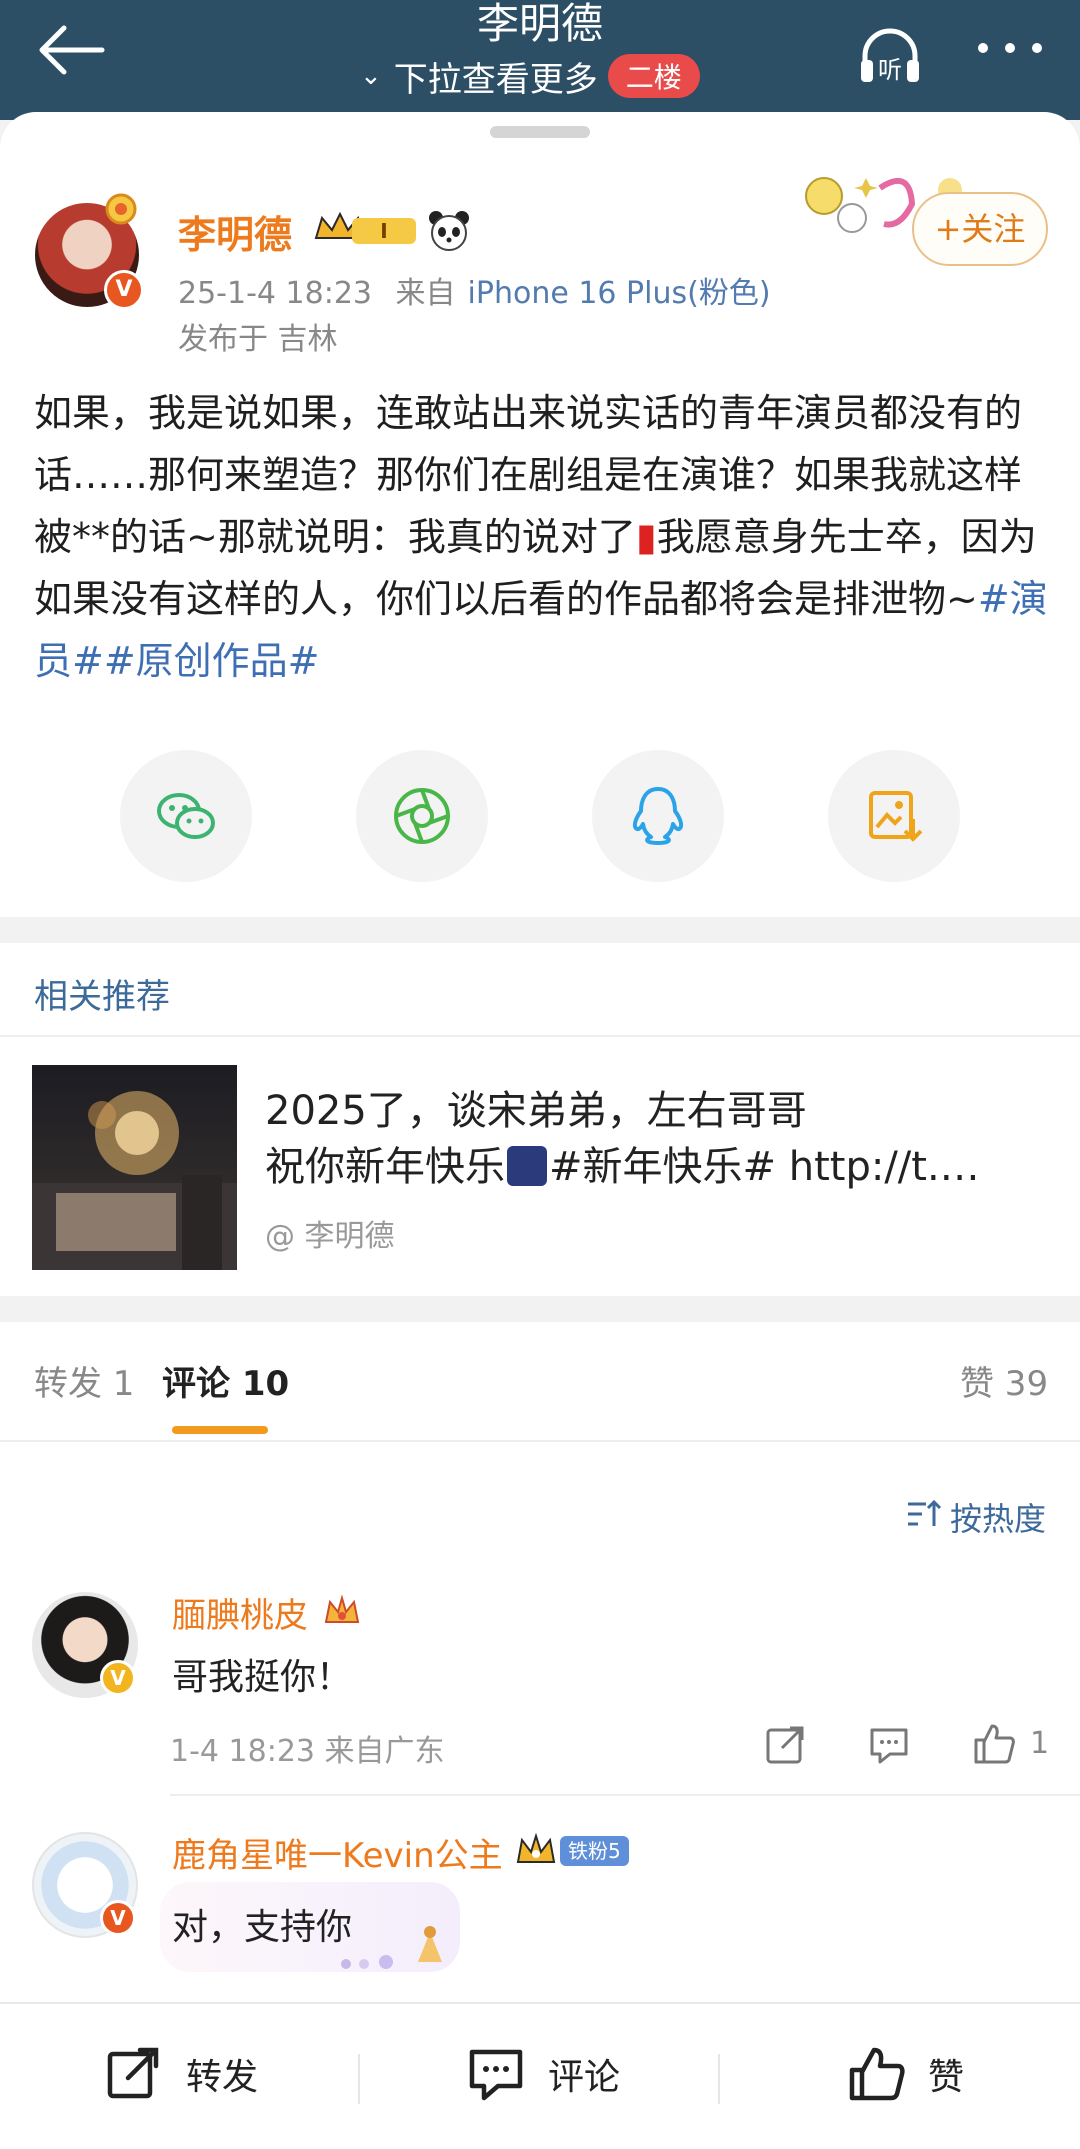 This screenshot has height=2149, width=1080. I want to click on avatar-decoration-icon, so click(121, 209).